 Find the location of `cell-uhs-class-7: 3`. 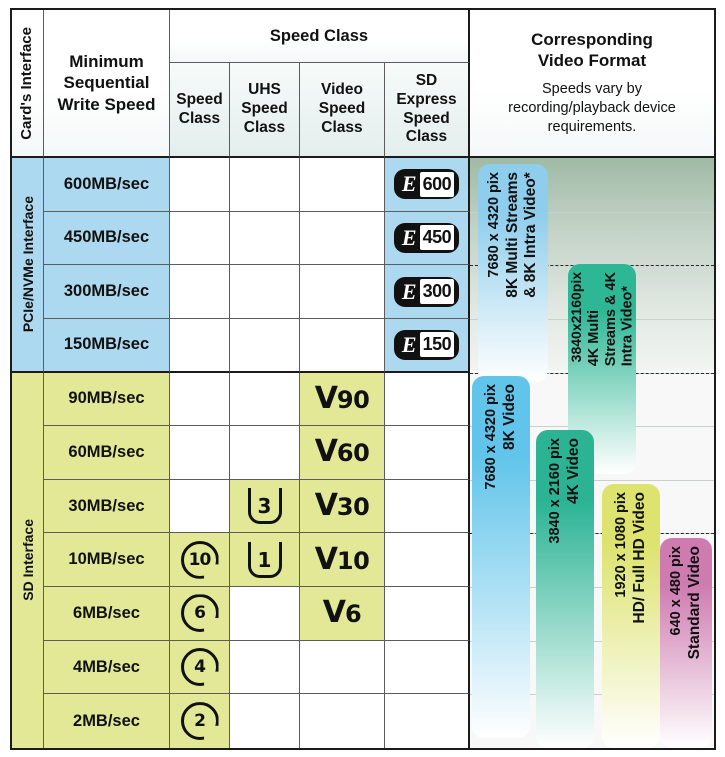

cell-uhs-class-7: 3 is located at coordinates (265, 506).